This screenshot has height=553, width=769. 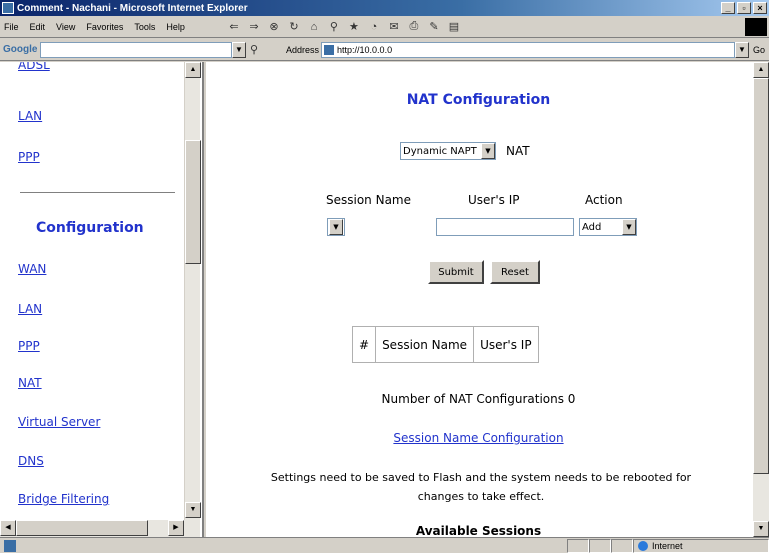 I want to click on menu-view: View, so click(x=65, y=27).